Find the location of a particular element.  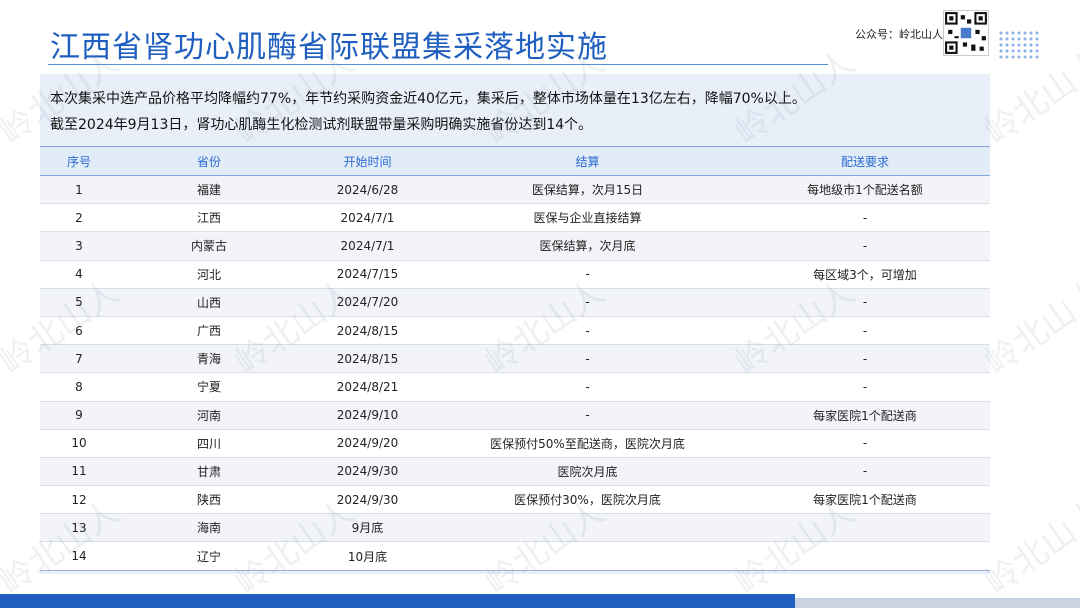

cell-index: 11 is located at coordinates (79, 472).